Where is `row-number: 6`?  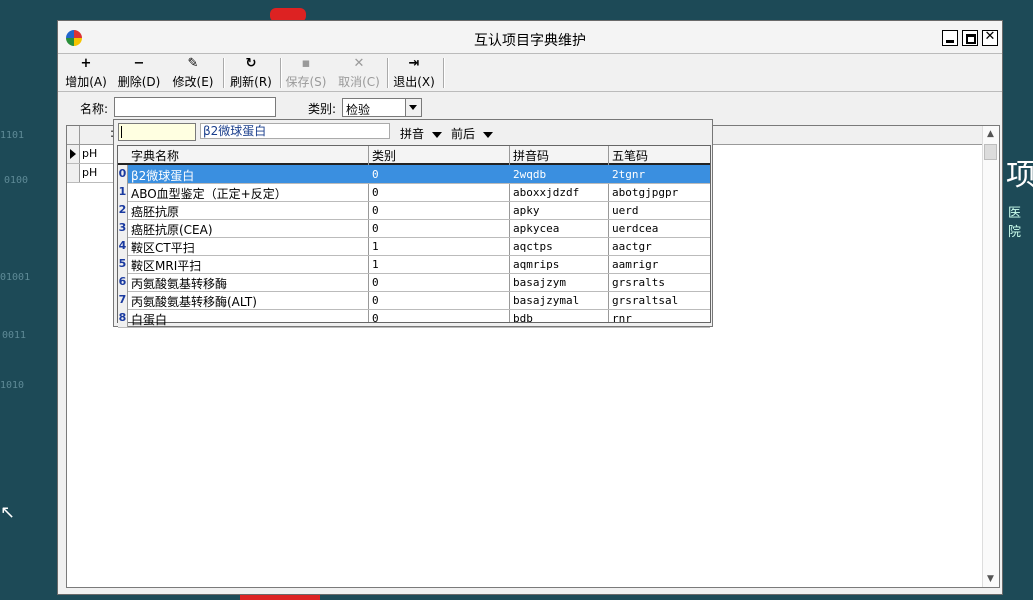
row-number: 6 is located at coordinates (123, 282).